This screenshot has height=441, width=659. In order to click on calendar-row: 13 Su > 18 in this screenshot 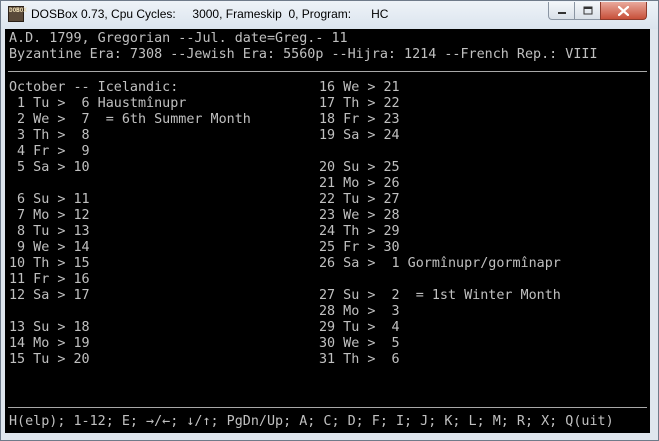, I will do `click(49, 327)`.